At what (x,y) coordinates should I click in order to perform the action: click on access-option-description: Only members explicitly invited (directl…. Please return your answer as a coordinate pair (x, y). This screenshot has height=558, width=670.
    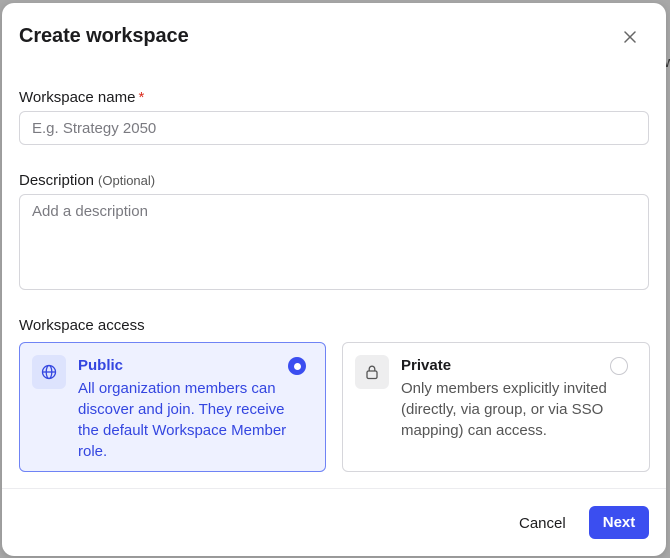
    Looking at the image, I should click on (504, 409).